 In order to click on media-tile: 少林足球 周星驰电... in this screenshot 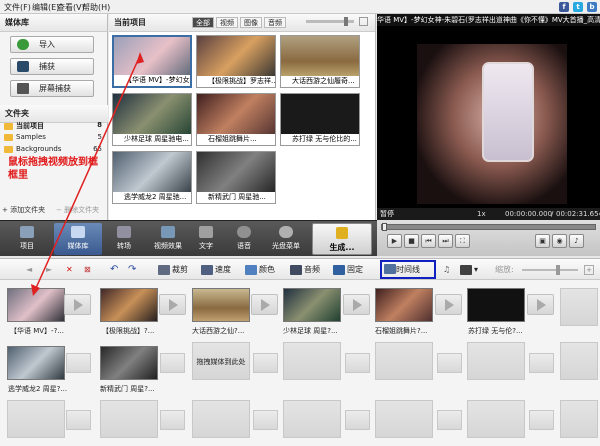, I will do `click(152, 119)`.